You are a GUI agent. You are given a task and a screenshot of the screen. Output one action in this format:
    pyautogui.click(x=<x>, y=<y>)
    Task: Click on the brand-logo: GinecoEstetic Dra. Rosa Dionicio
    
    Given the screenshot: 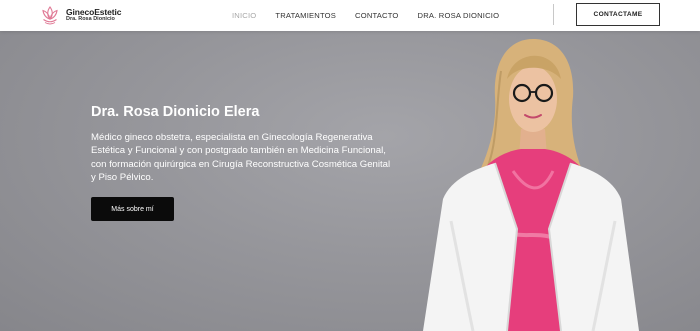 What is the action you would take?
    pyautogui.click(x=80, y=15)
    